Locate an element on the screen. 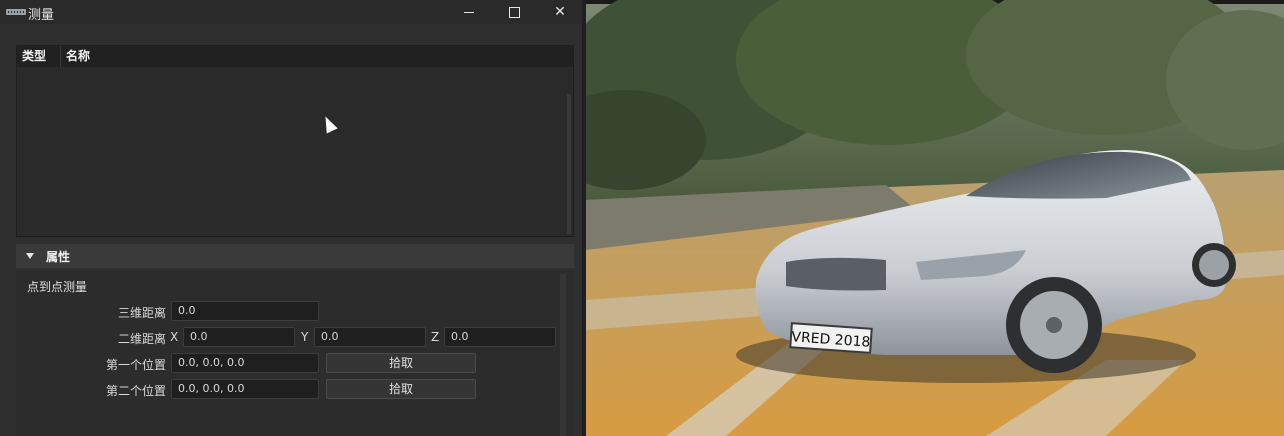 The height and width of the screenshot is (436, 1284). second-position-field: 0.0, 0.0, 0.0 is located at coordinates (245, 389).